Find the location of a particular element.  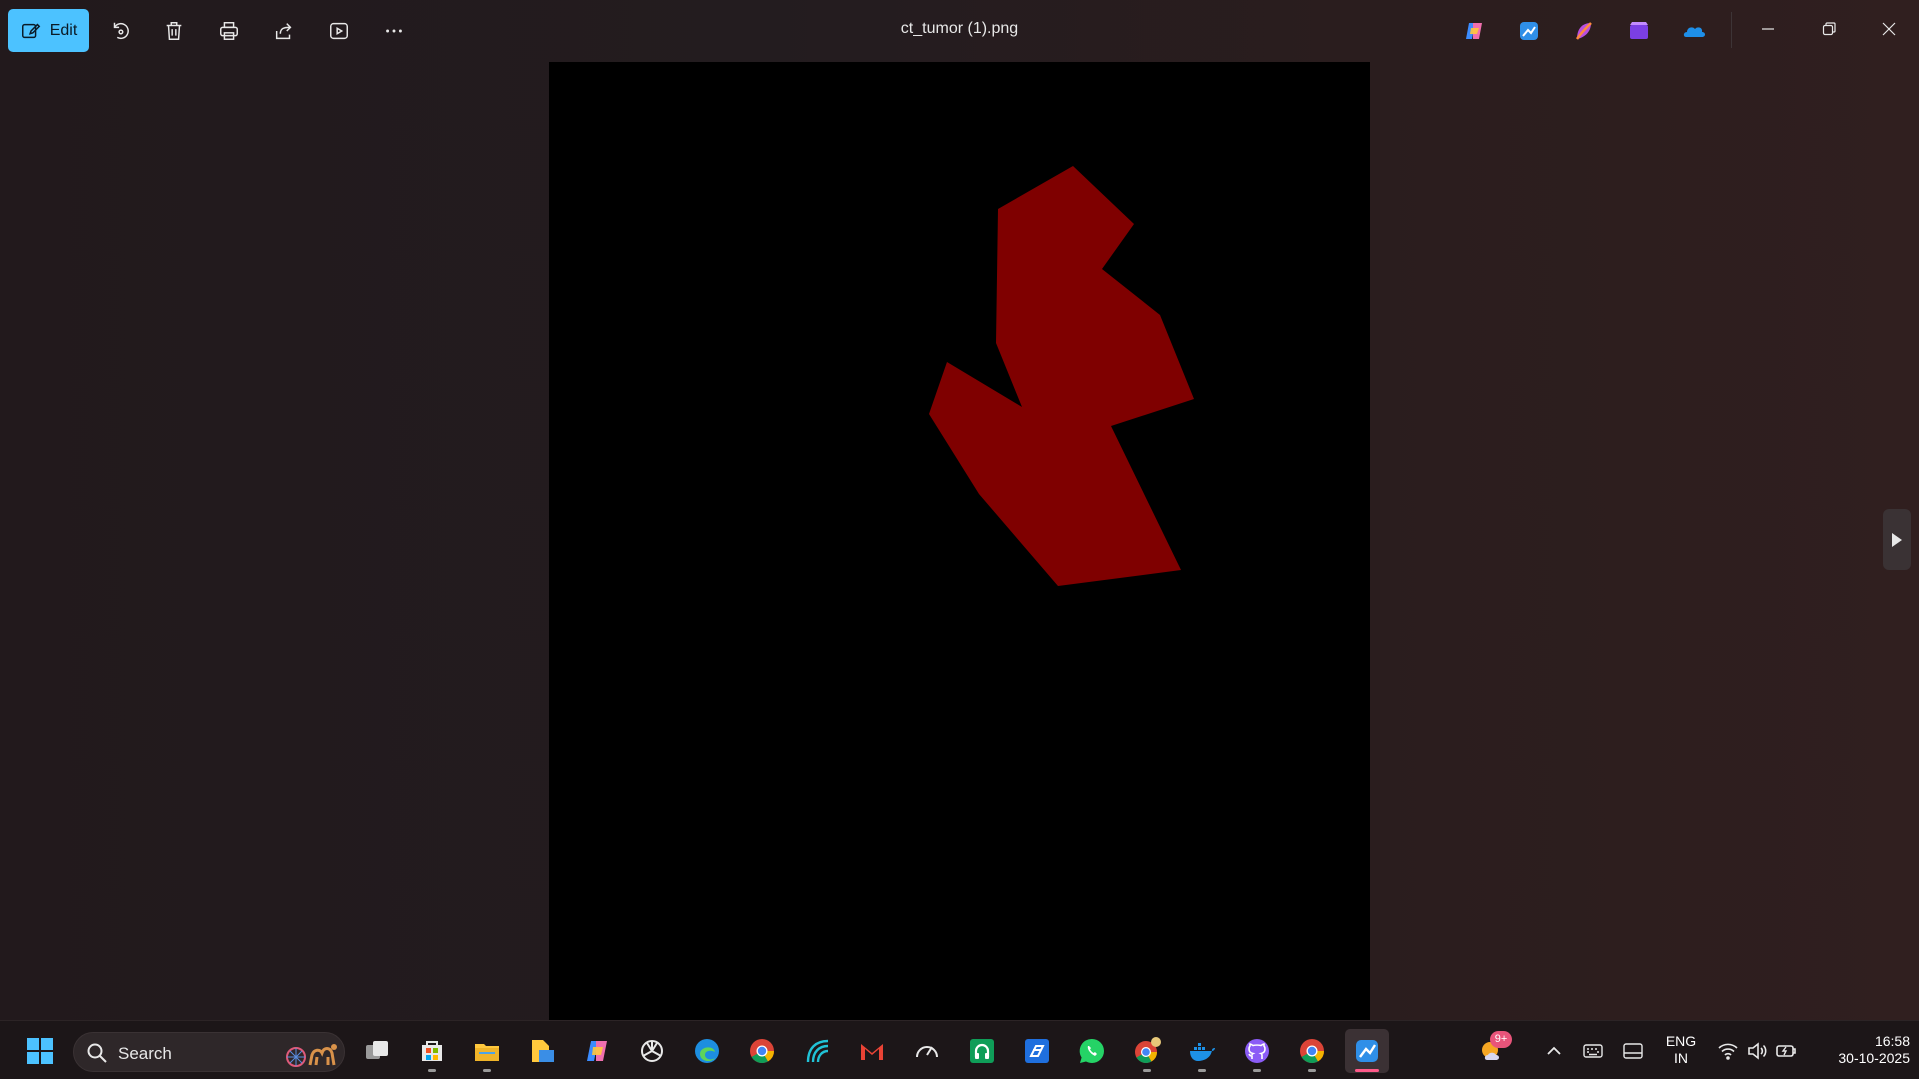

clock-date: 30-10-2025 is located at coordinates (1874, 1058).